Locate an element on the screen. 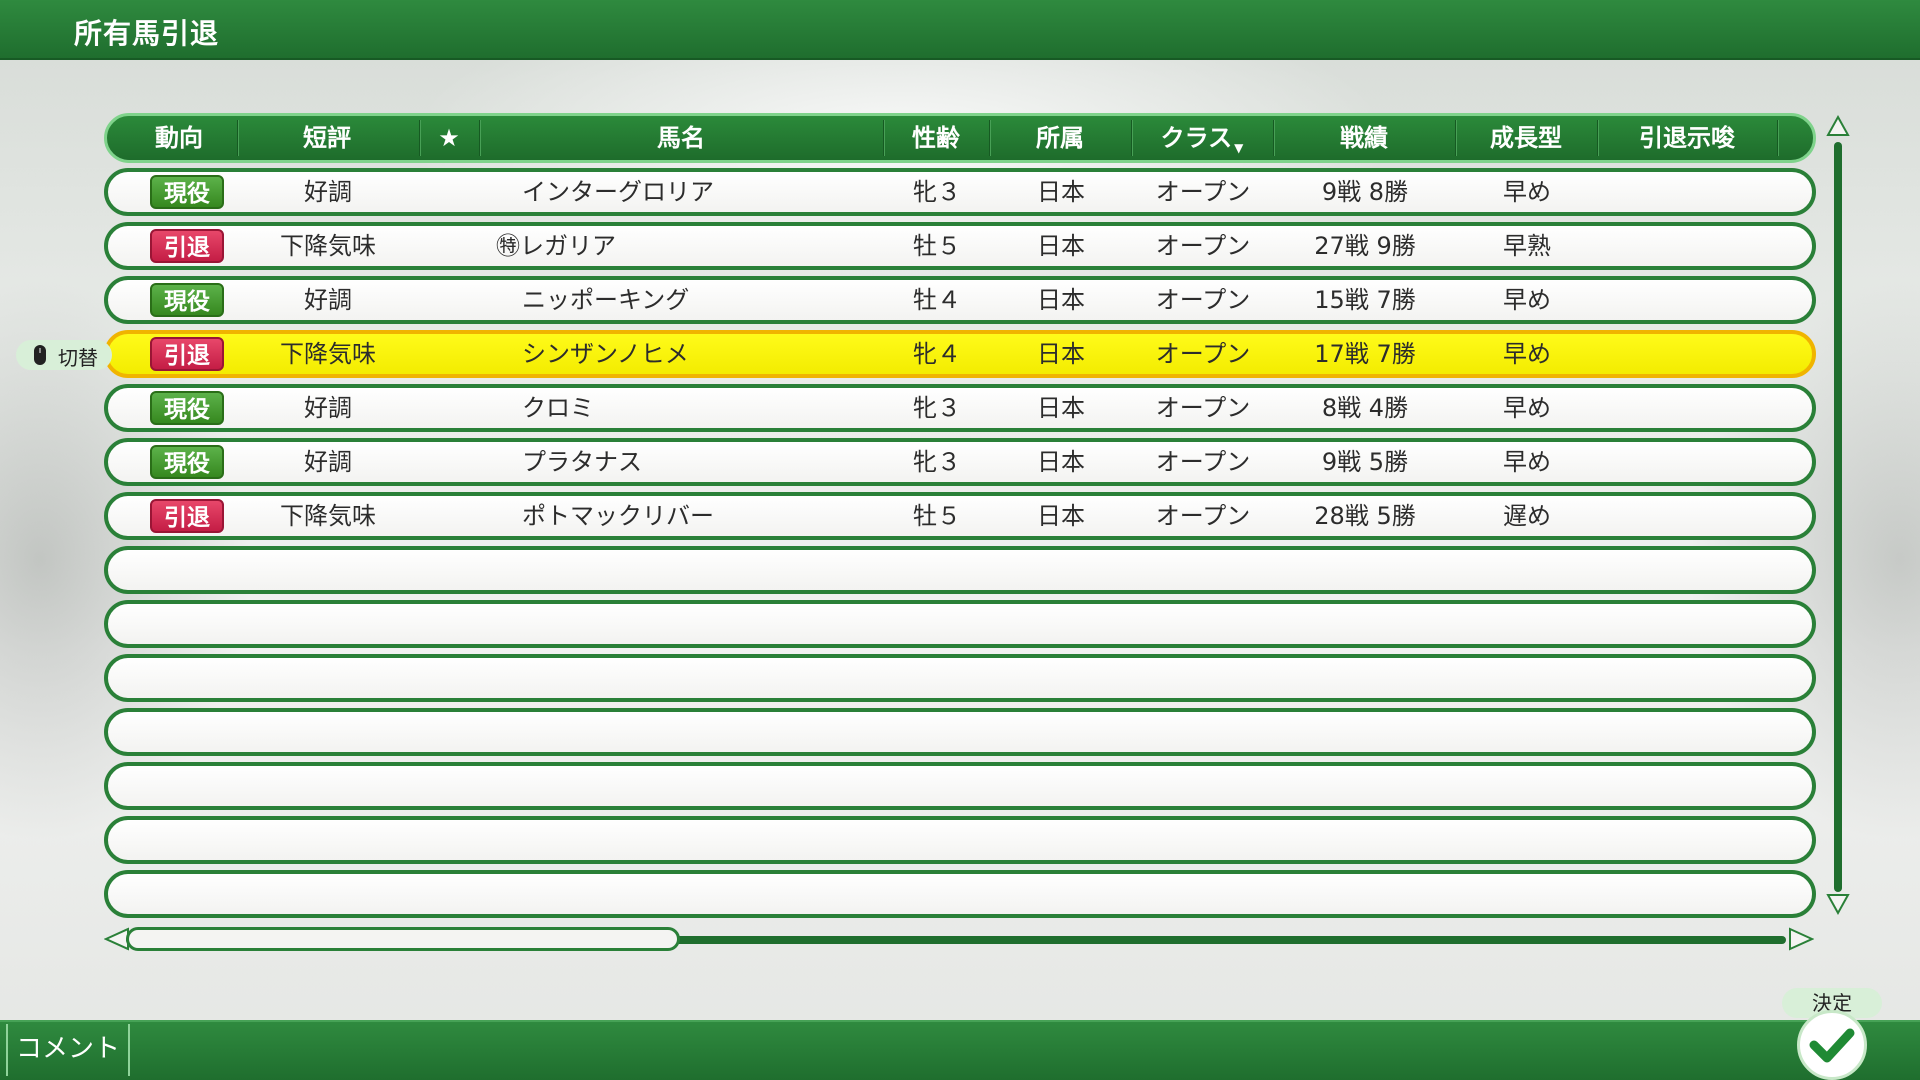 Image resolution: width=1920 pixels, height=1080 pixels. arrow-right-icon is located at coordinates (1801, 939).